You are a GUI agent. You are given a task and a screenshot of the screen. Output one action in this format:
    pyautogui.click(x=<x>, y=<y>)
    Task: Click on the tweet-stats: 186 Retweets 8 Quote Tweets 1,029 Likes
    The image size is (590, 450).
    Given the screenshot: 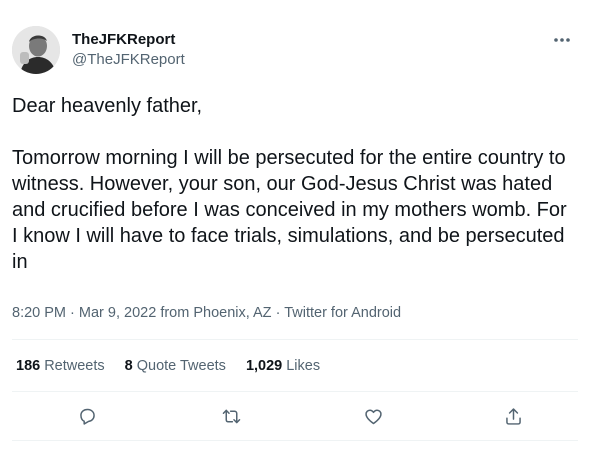 What is the action you would take?
    pyautogui.click(x=168, y=366)
    